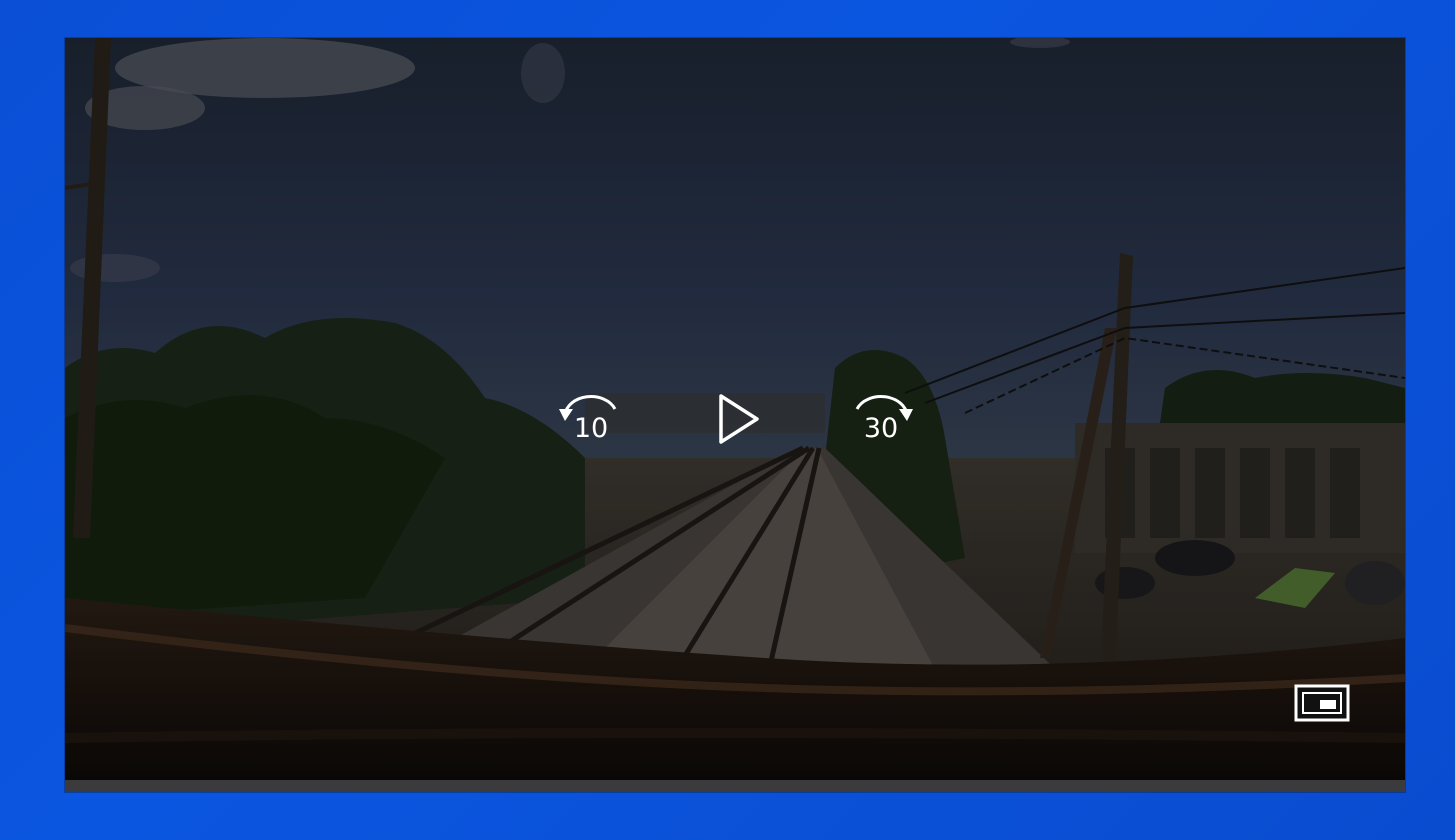 The width and height of the screenshot is (1455, 840). What do you see at coordinates (881, 428) in the screenshot?
I see `skip-forward-label: 30` at bounding box center [881, 428].